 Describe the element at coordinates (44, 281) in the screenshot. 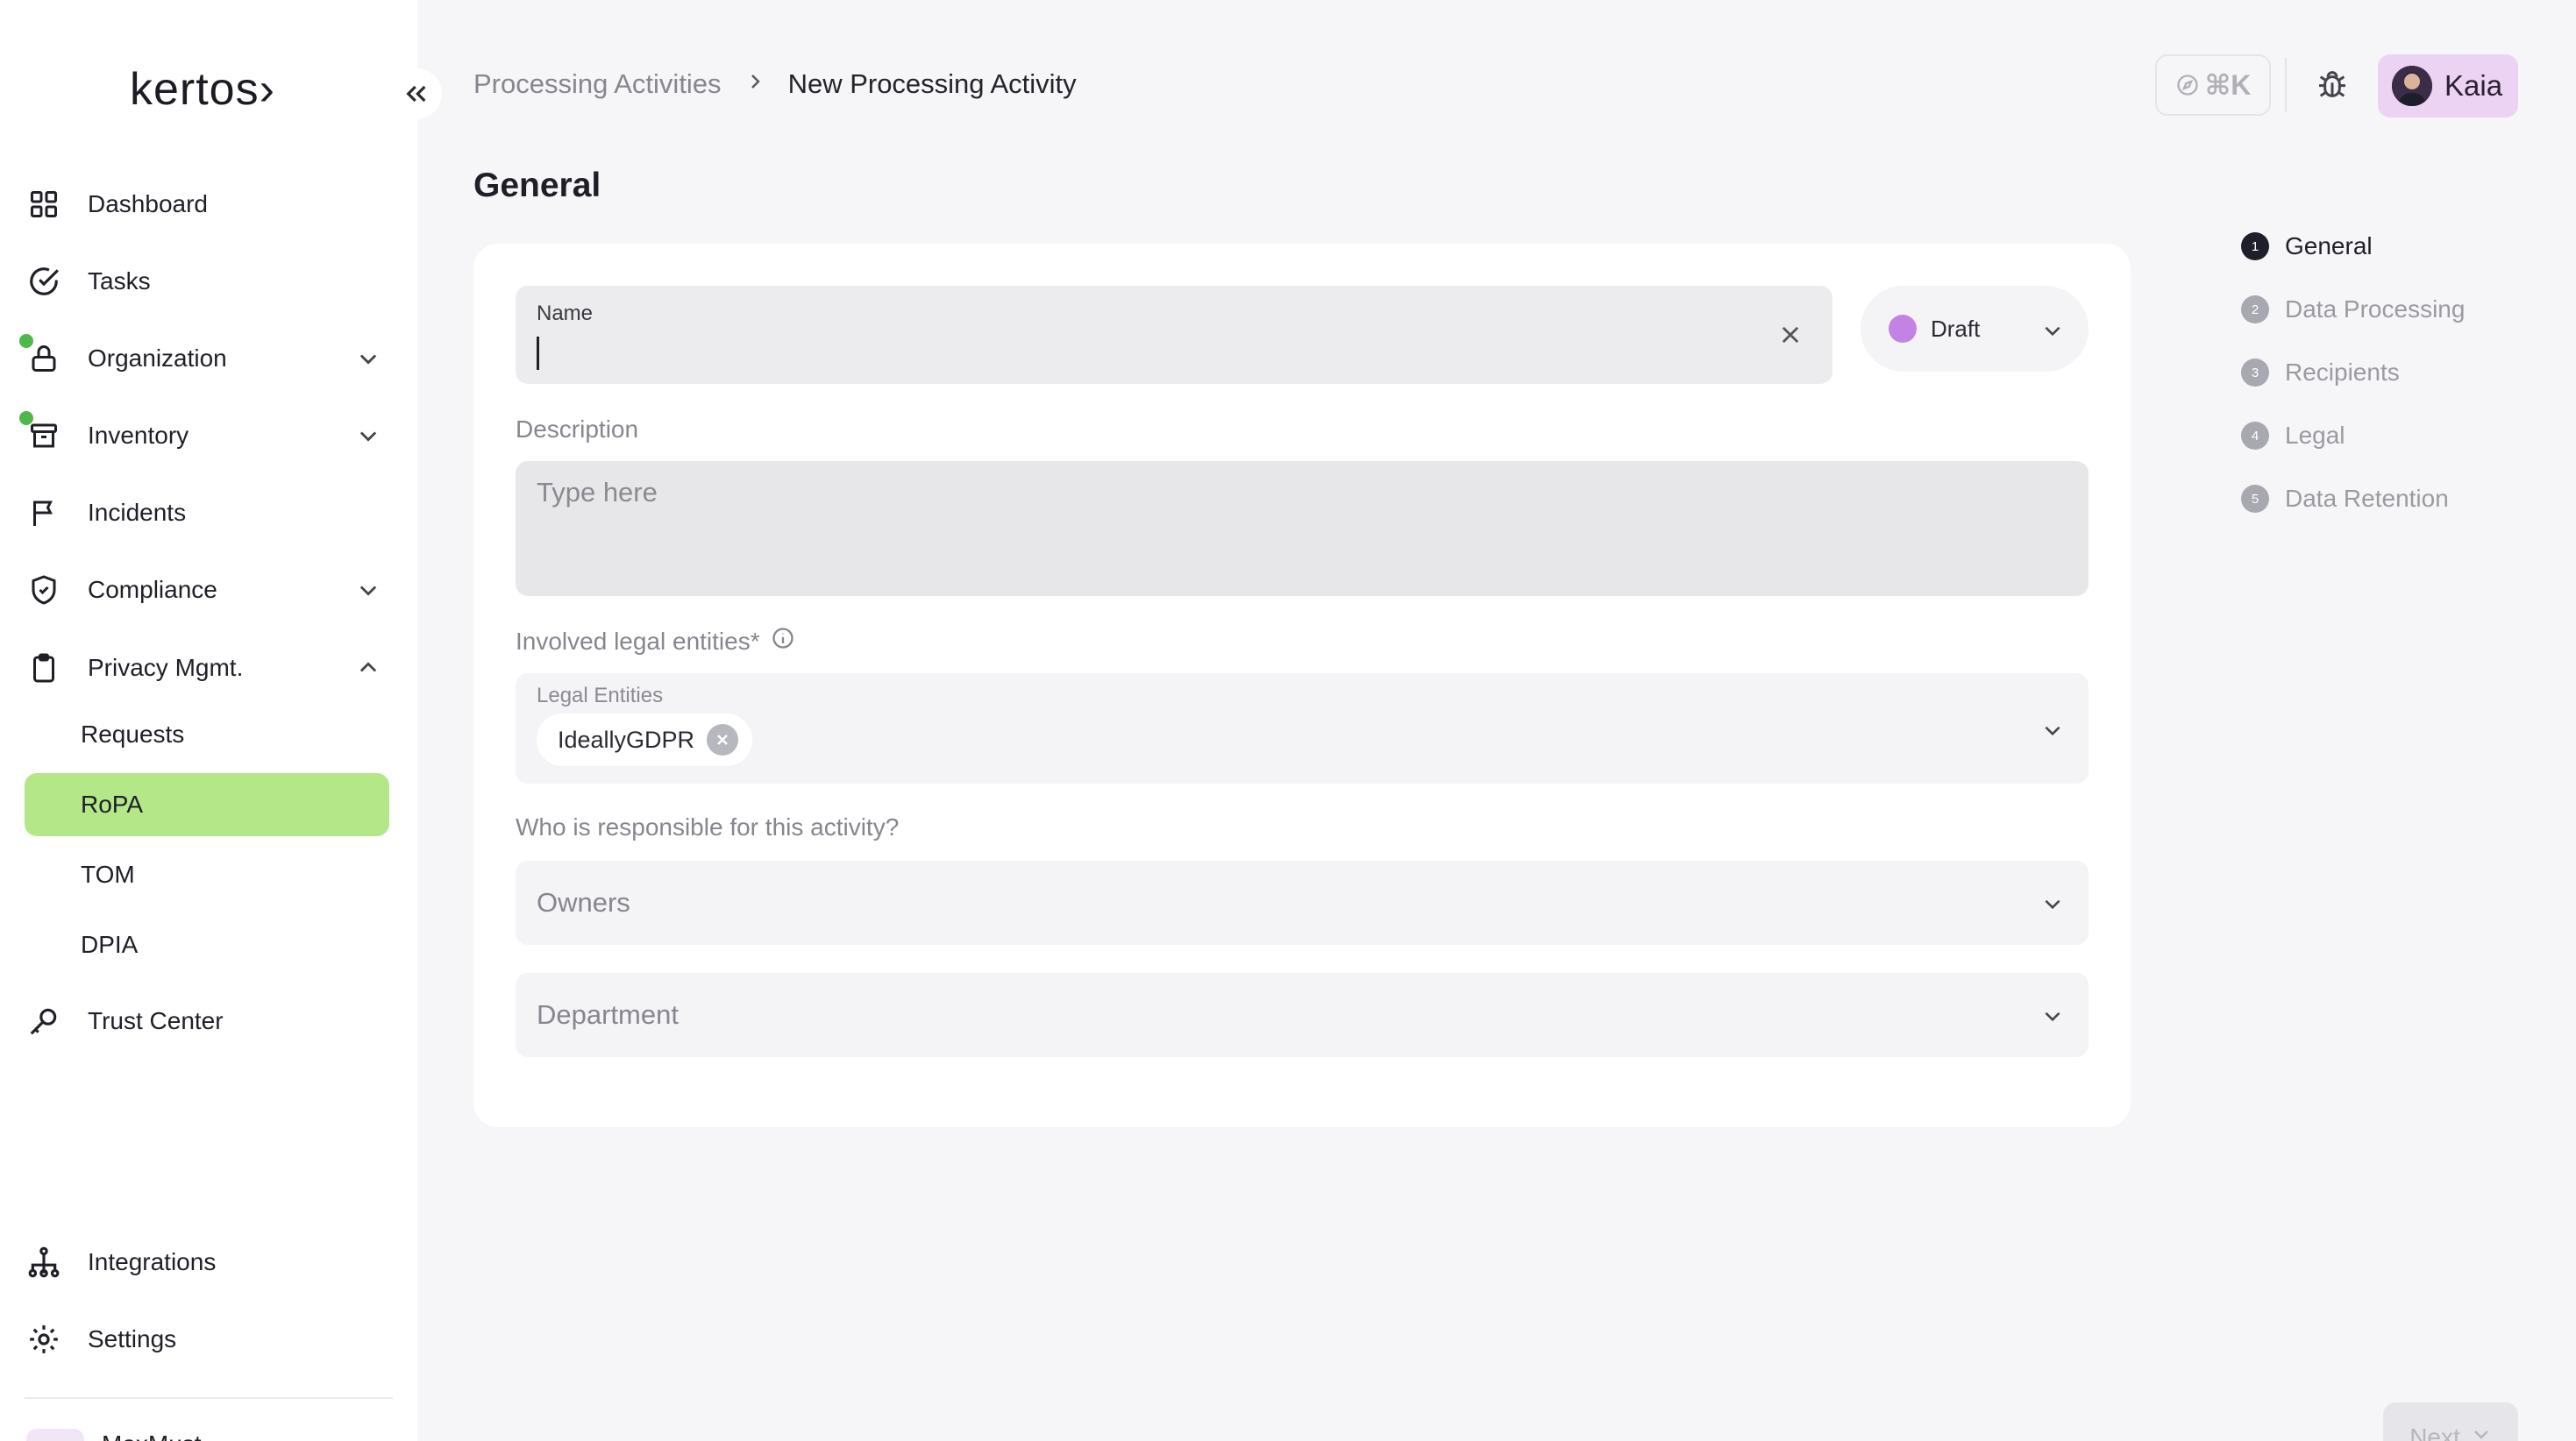

I see `check-circle-icon` at that location.